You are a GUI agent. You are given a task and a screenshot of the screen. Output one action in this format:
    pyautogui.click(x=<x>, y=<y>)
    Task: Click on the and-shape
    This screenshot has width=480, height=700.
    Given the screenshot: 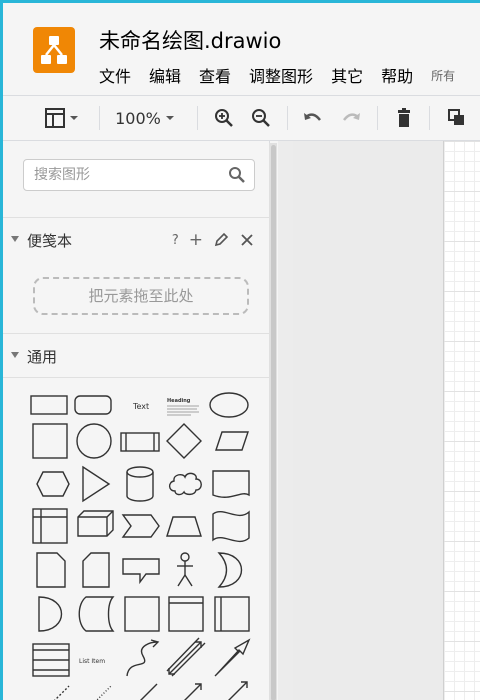 What is the action you would take?
    pyautogui.click(x=50, y=614)
    